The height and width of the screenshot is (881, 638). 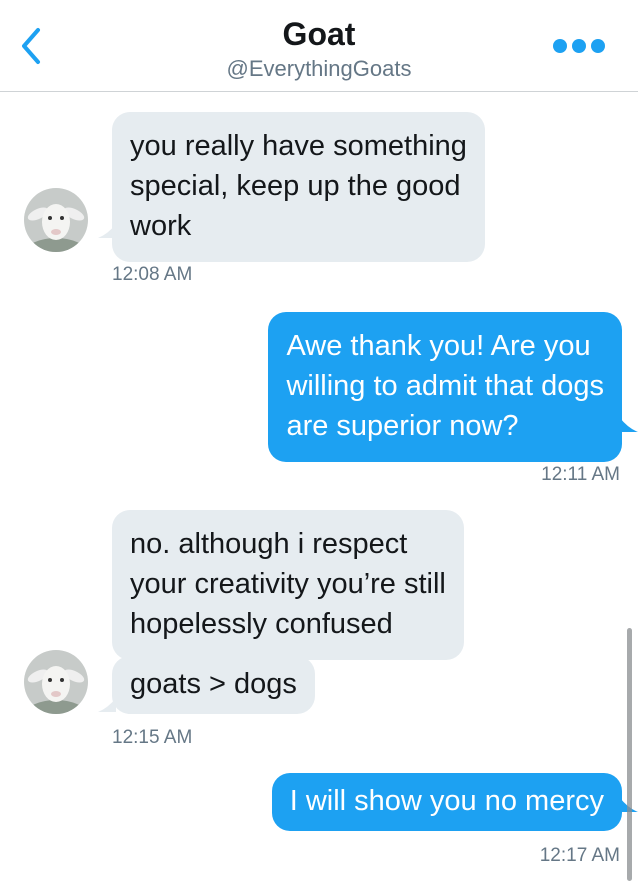 I want to click on message-line: no. although i respect, so click(x=269, y=544).